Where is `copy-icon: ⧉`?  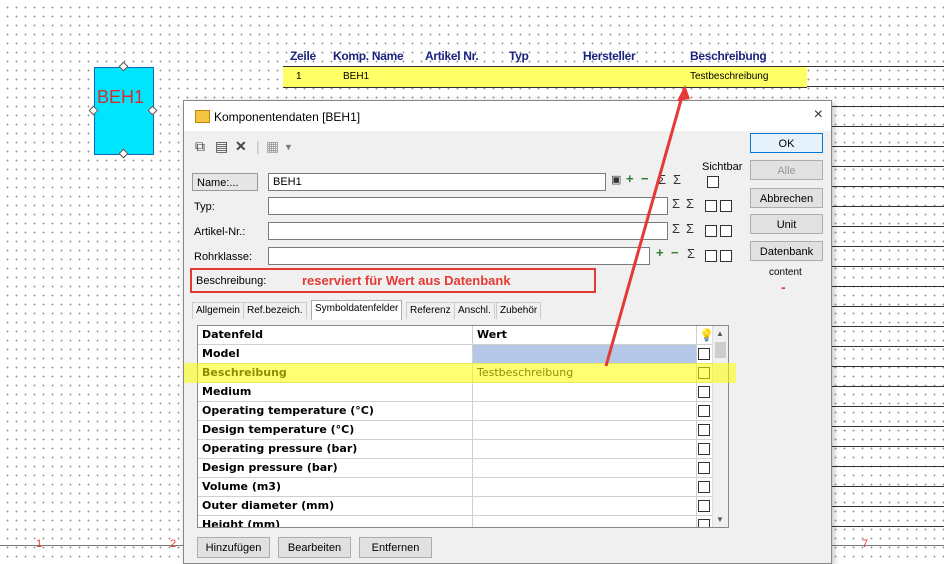 copy-icon: ⧉ is located at coordinates (200, 146).